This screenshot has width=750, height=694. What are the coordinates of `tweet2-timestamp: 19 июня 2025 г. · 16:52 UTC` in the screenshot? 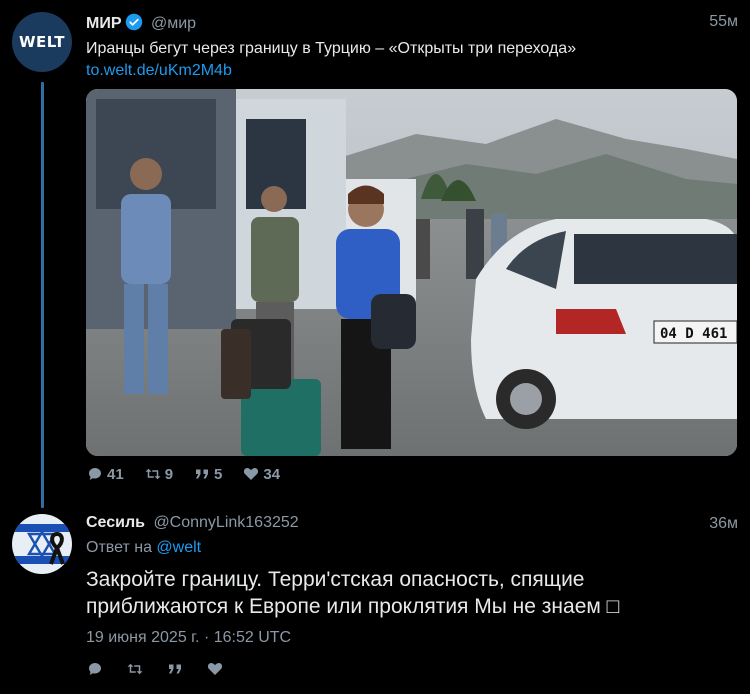 It's located at (188, 638).